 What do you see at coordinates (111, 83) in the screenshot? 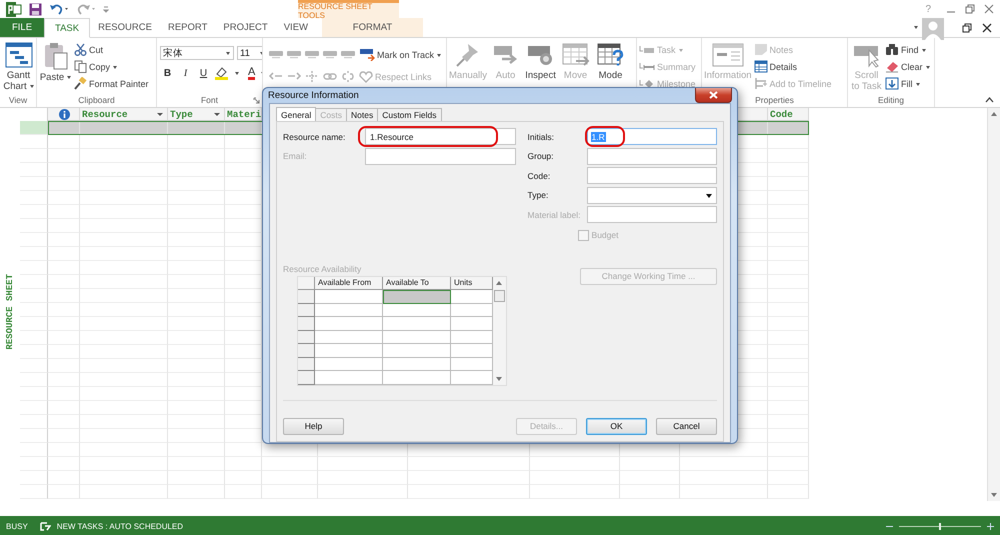
I see `ribbon-button: Format Painter` at bounding box center [111, 83].